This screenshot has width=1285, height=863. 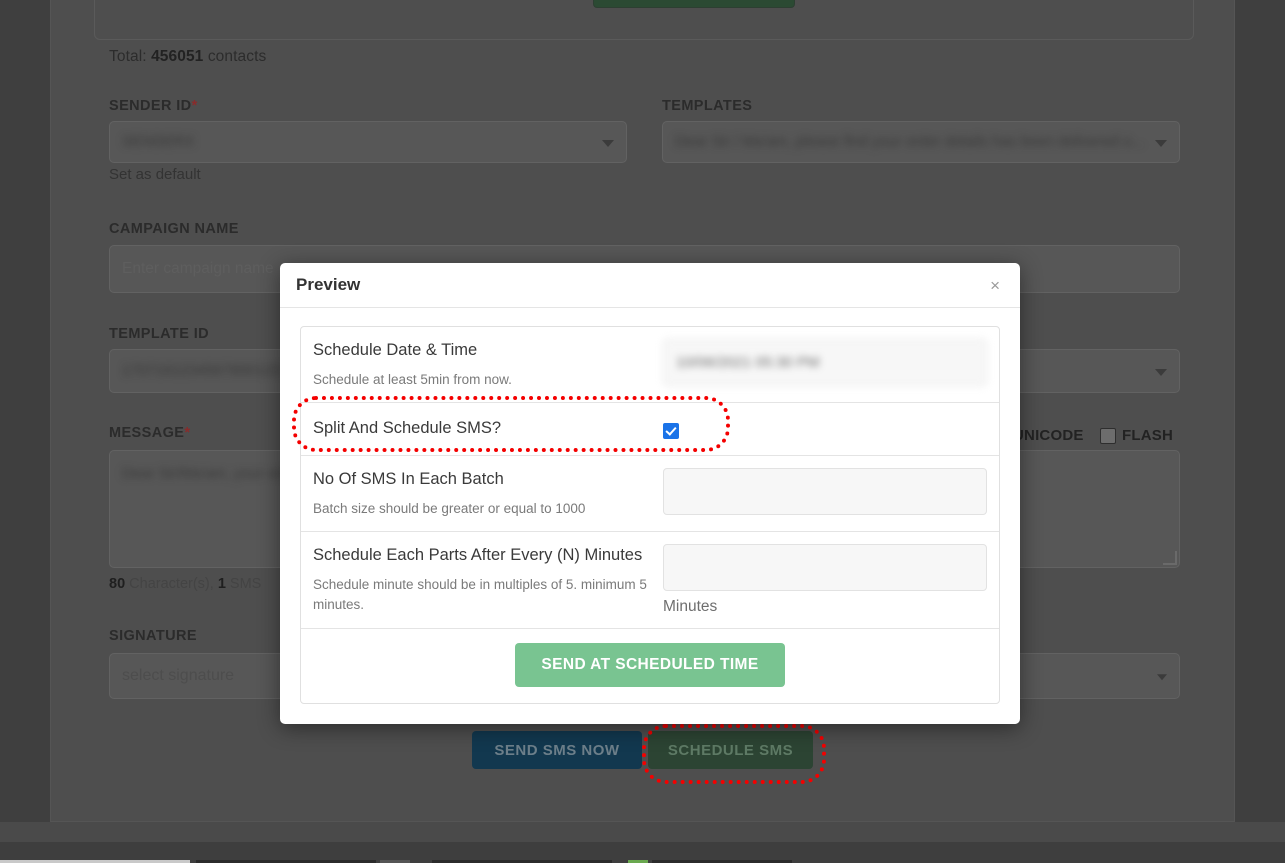 What do you see at coordinates (1170, 558) in the screenshot?
I see `resize-handle-icon` at bounding box center [1170, 558].